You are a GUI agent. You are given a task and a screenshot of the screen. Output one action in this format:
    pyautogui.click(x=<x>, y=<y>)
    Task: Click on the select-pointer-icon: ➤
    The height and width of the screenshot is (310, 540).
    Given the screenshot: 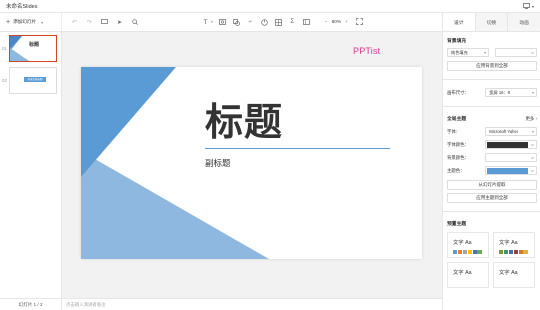 What is the action you would take?
    pyautogui.click(x=119, y=22)
    